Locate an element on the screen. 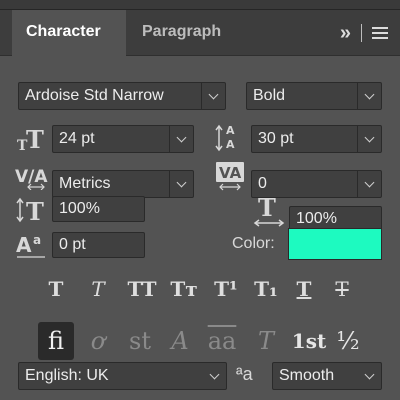  language-dropdown: English: UK is located at coordinates (122, 376).